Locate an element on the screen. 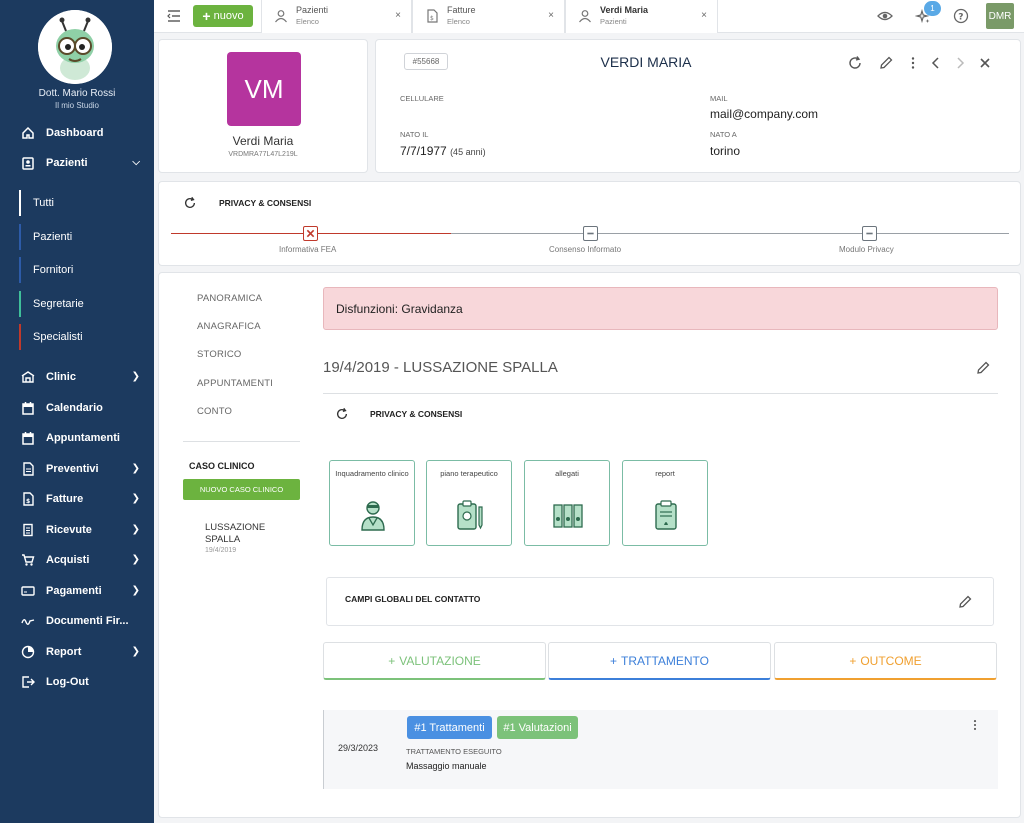  help-icon: ? is located at coordinates (961, 16).